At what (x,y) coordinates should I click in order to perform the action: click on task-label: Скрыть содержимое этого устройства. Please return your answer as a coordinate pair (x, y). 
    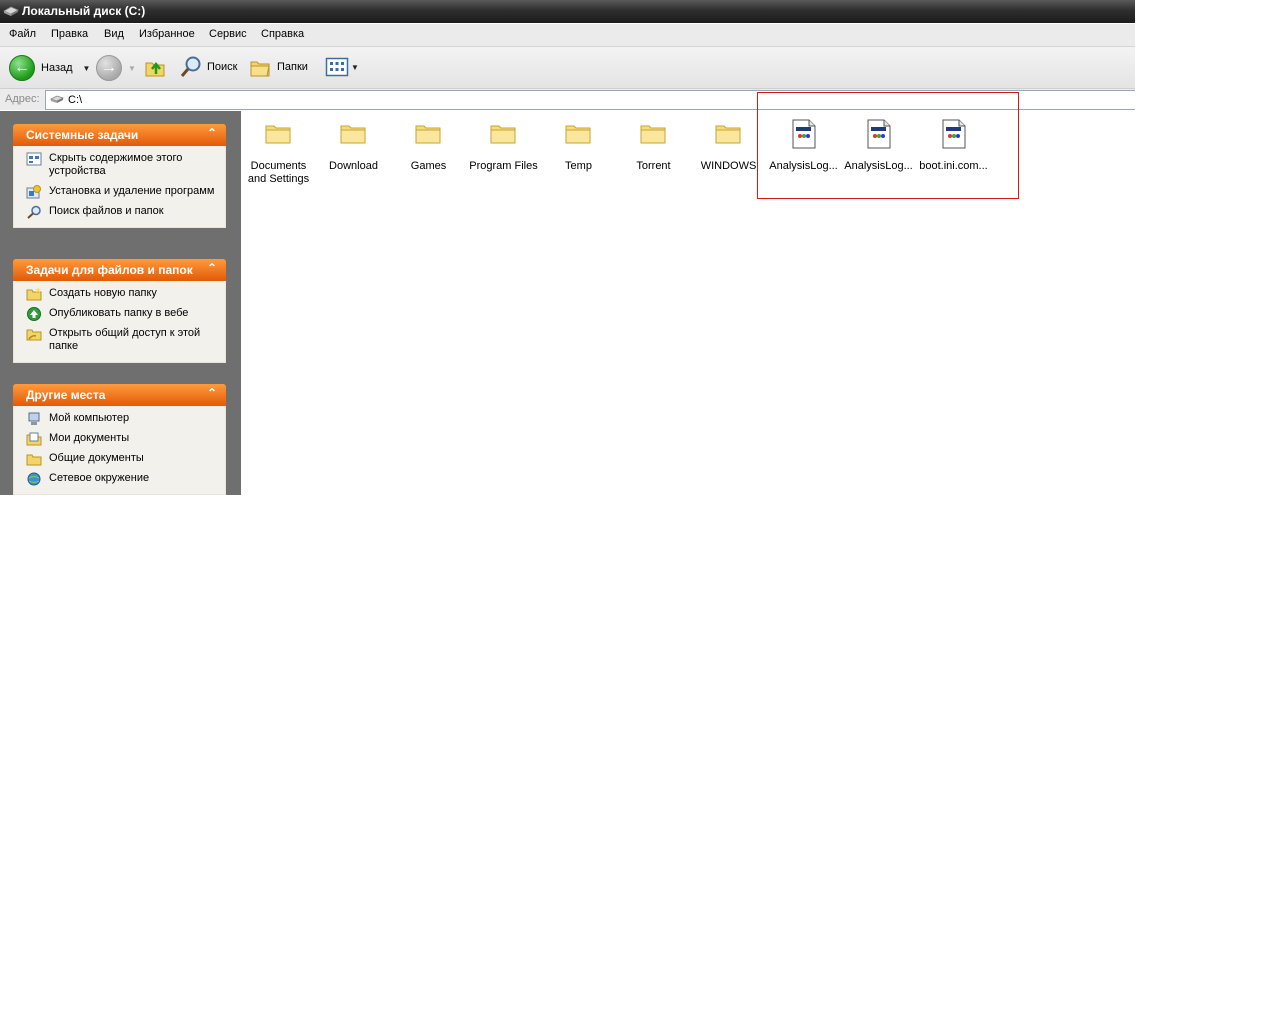
    Looking at the image, I should click on (116, 164).